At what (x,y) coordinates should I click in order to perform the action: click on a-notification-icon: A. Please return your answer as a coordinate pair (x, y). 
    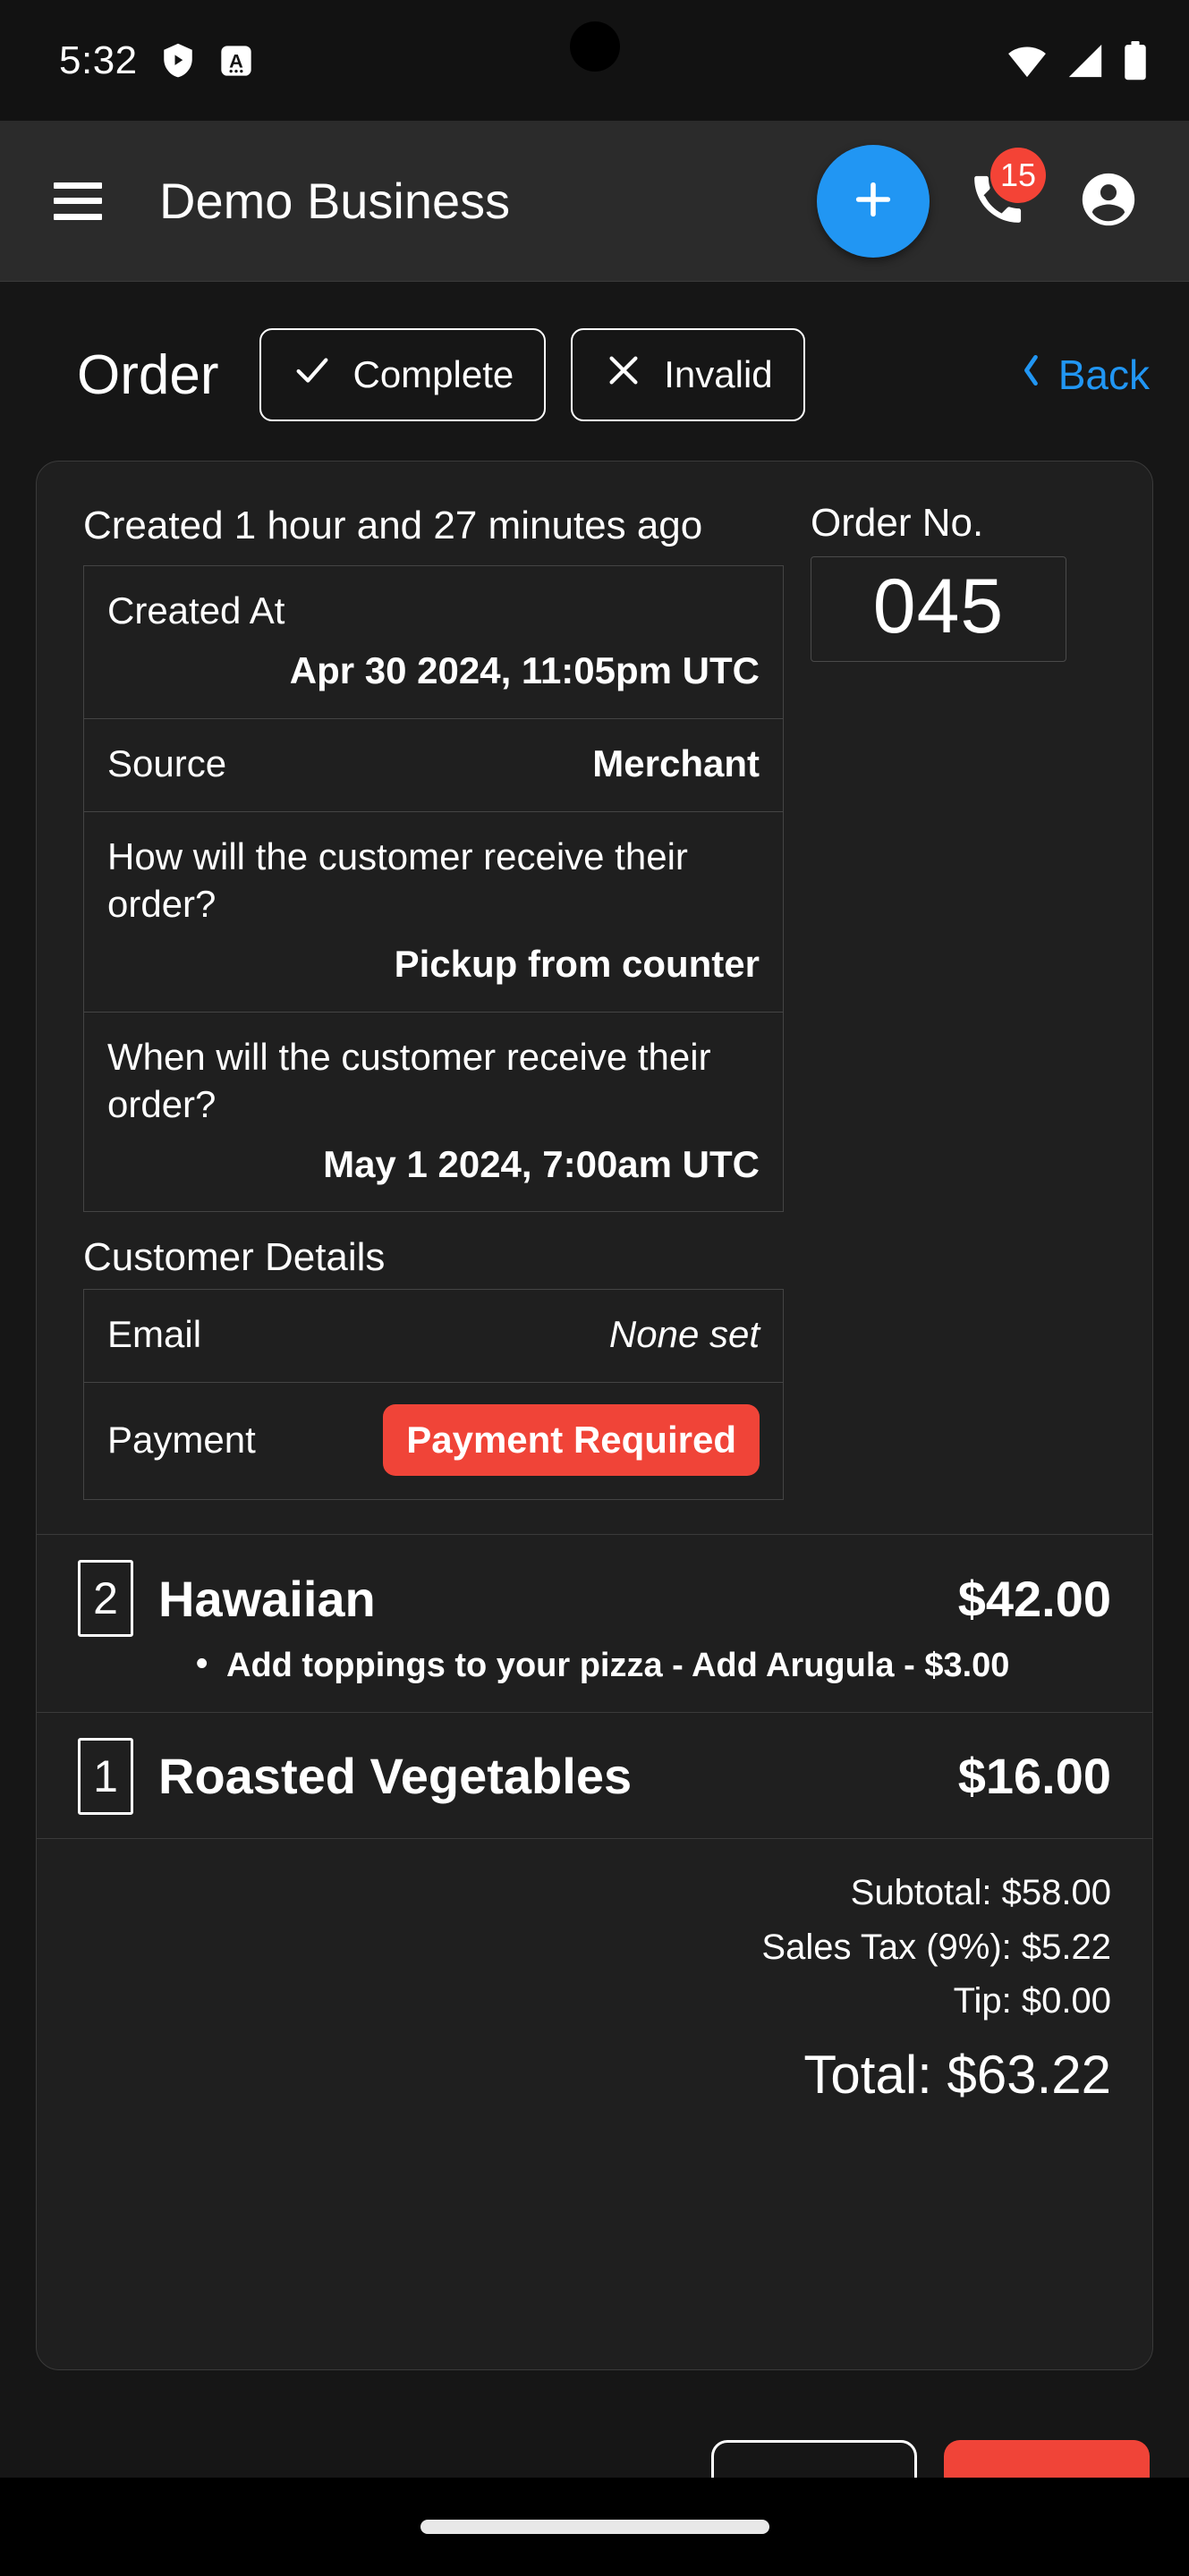
    Looking at the image, I should click on (236, 61).